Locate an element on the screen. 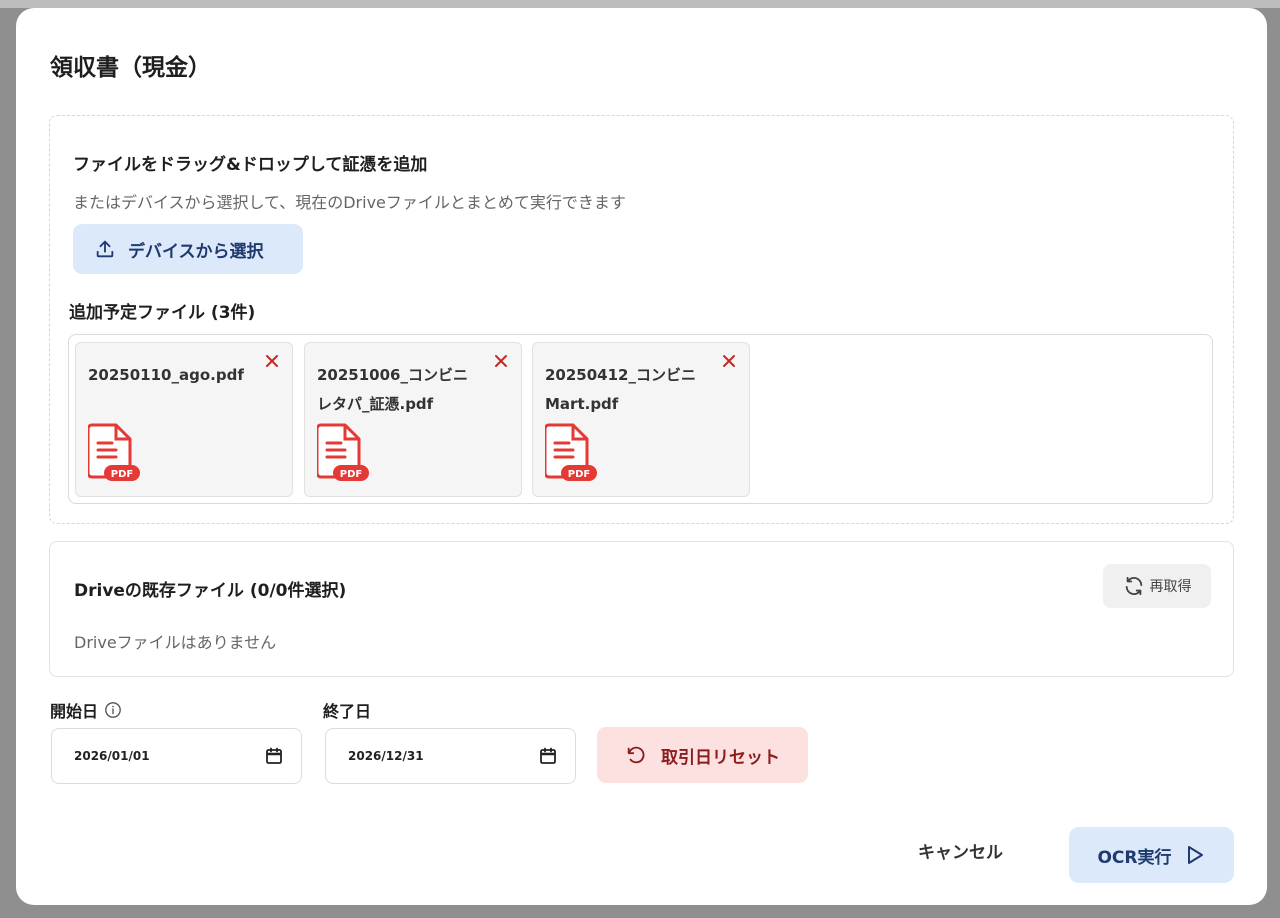 The image size is (1280, 918). refresh-icon is located at coordinates (1133, 586).